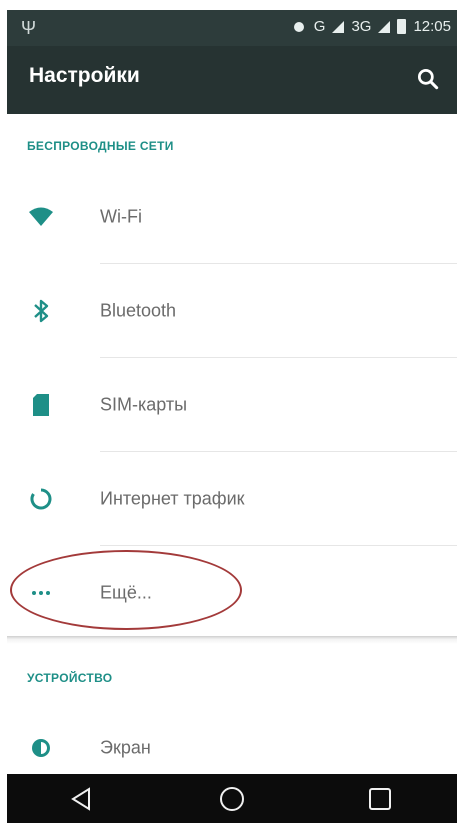 This screenshot has width=464, height=823. I want to click on annotation-ellipse, so click(126, 590).